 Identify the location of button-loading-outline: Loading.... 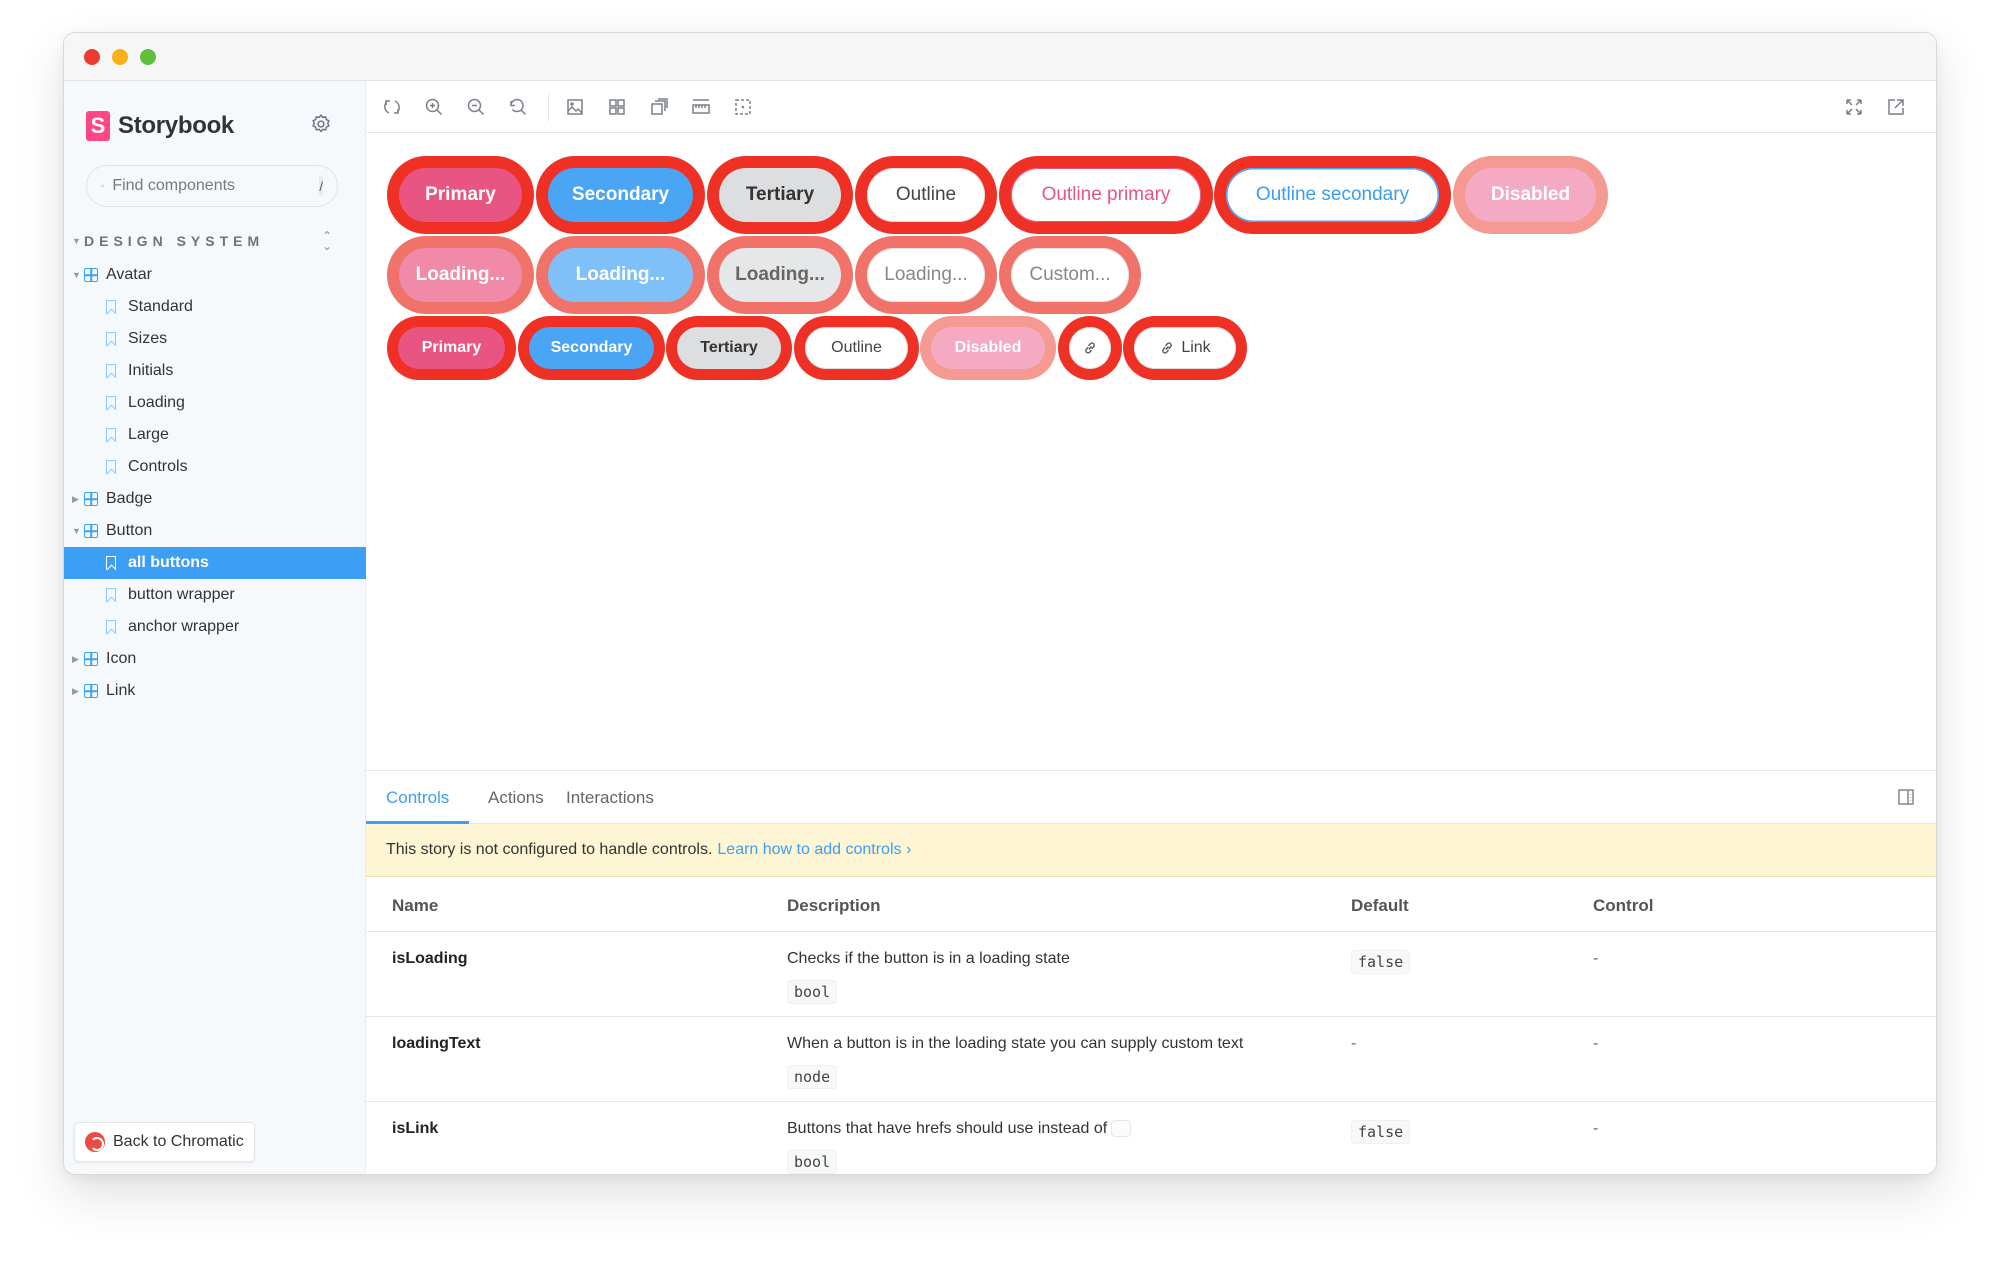
(926, 275).